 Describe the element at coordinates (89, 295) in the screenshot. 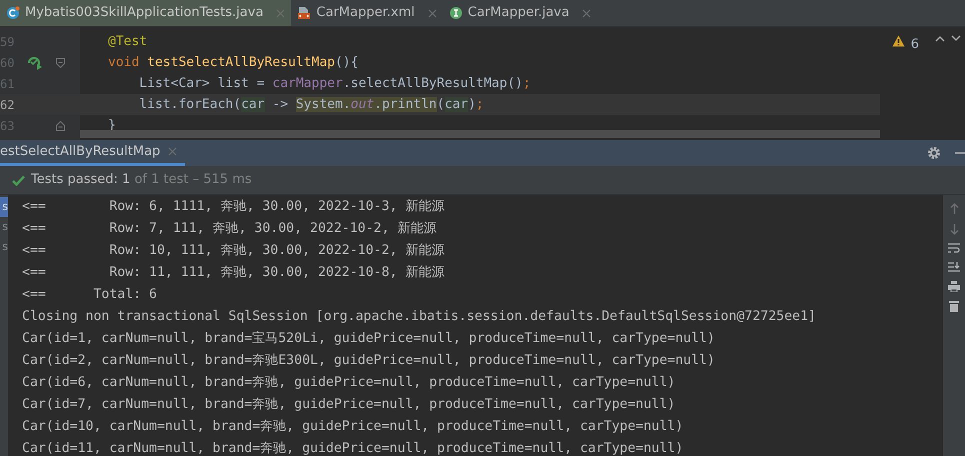

I see `console-line: <== Total: 6` at that location.